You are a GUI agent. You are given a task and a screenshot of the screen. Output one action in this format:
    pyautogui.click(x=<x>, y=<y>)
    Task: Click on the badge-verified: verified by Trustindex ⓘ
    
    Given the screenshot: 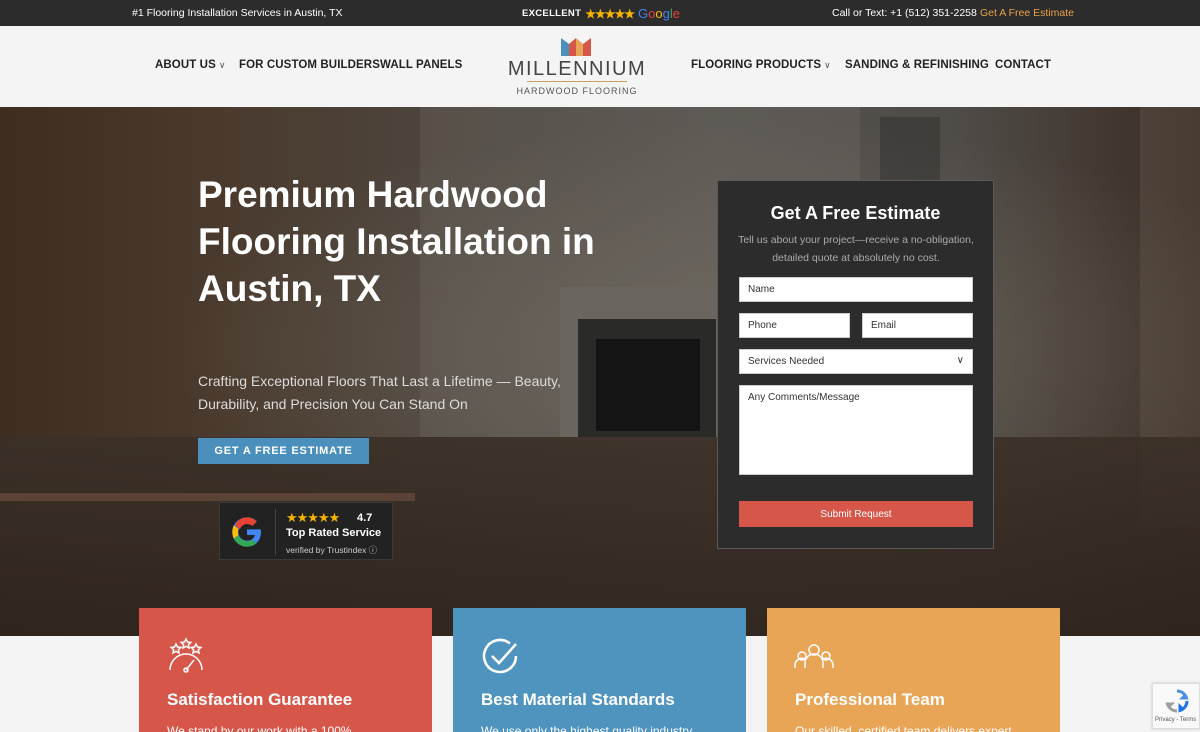 What is the action you would take?
    pyautogui.click(x=332, y=550)
    